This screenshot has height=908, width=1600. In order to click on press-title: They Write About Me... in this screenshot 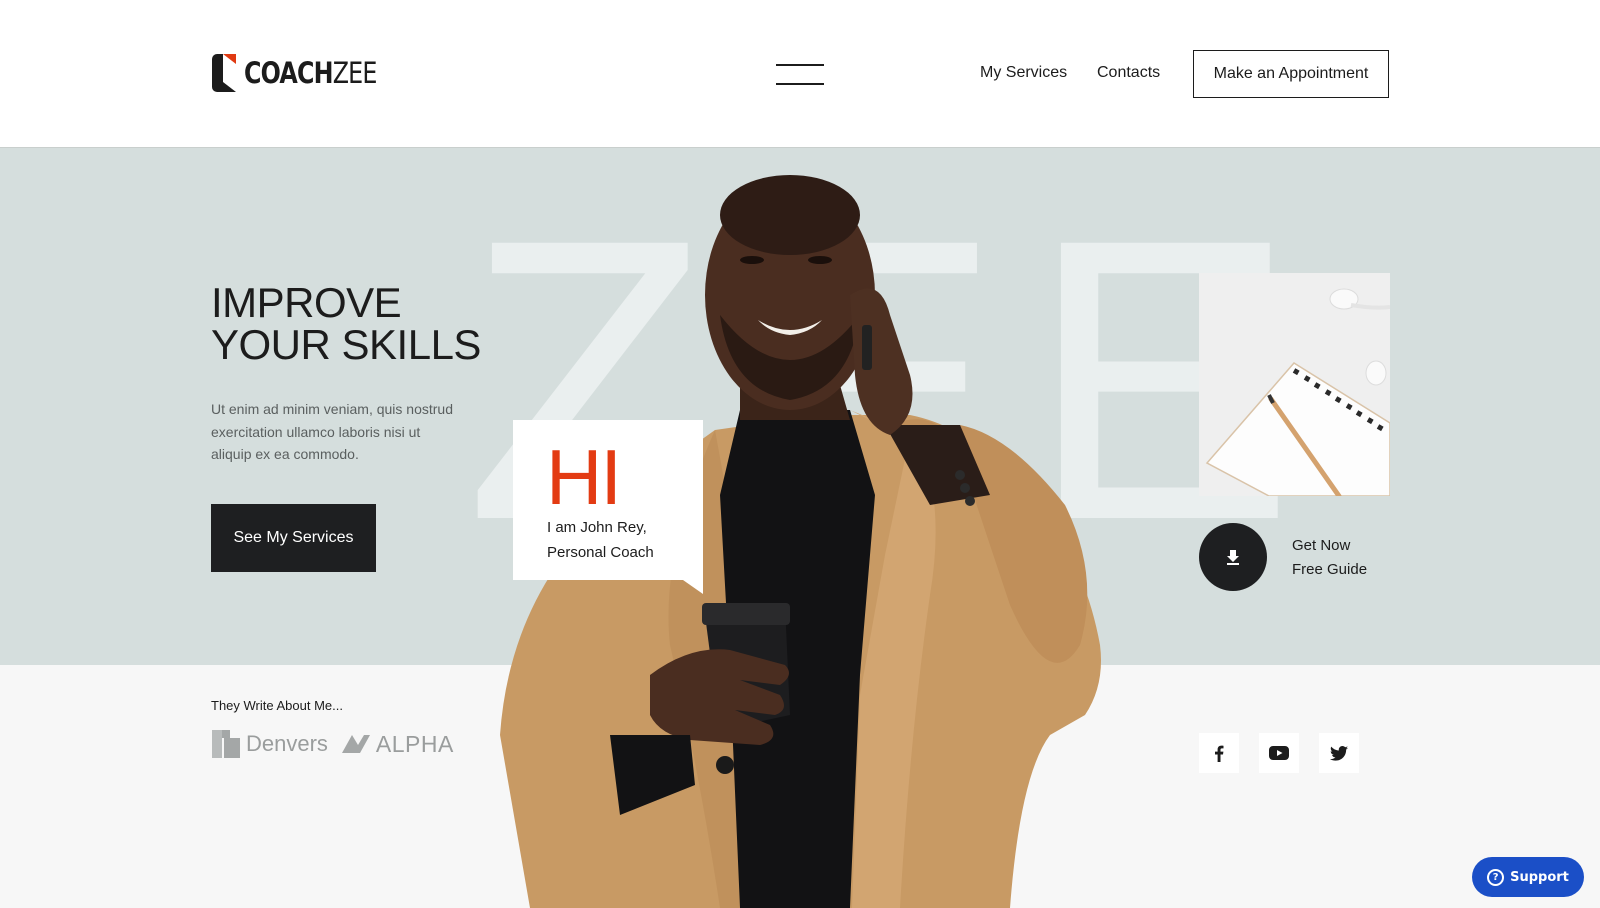, I will do `click(277, 705)`.